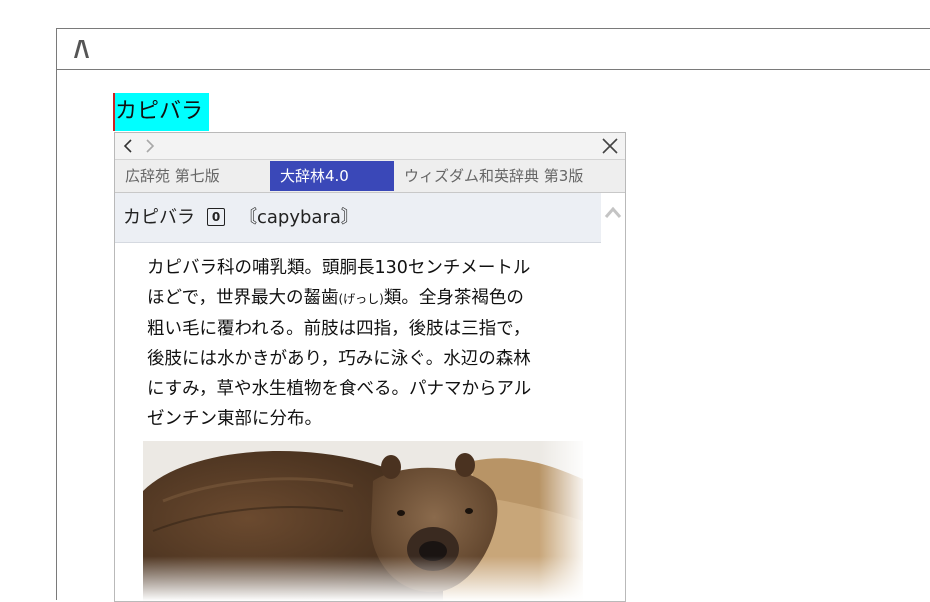 This screenshot has width=930, height=602. What do you see at coordinates (159, 217) in the screenshot?
I see `entry-headword: カピバラ` at bounding box center [159, 217].